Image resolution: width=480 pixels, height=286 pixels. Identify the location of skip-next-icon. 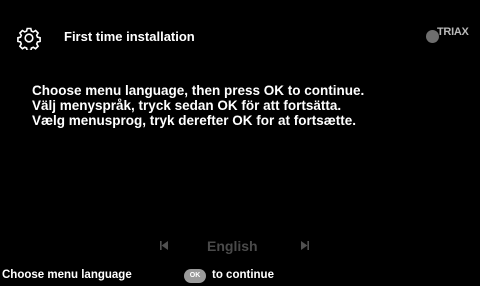
(305, 245).